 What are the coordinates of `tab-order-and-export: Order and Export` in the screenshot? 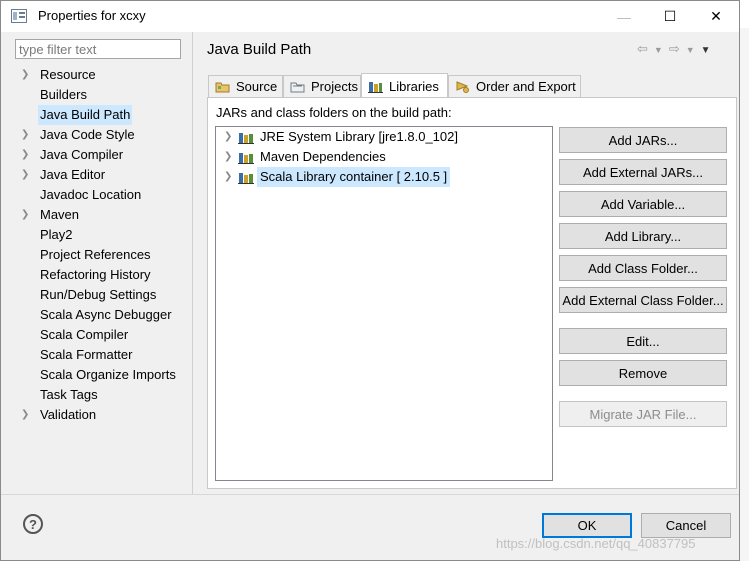 It's located at (514, 86).